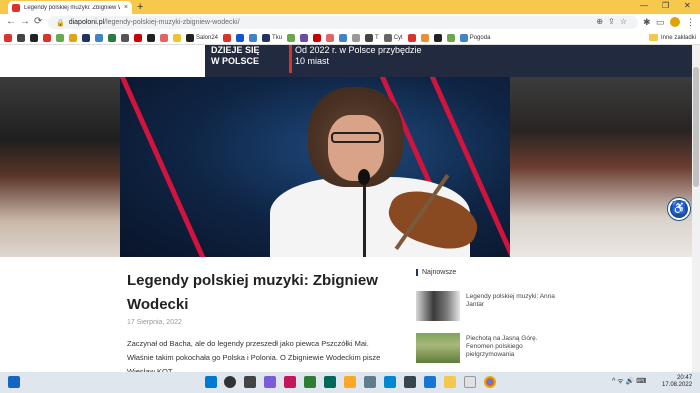  I want to click on other-bookmarks-folder: Inne zakładki, so click(672, 37).